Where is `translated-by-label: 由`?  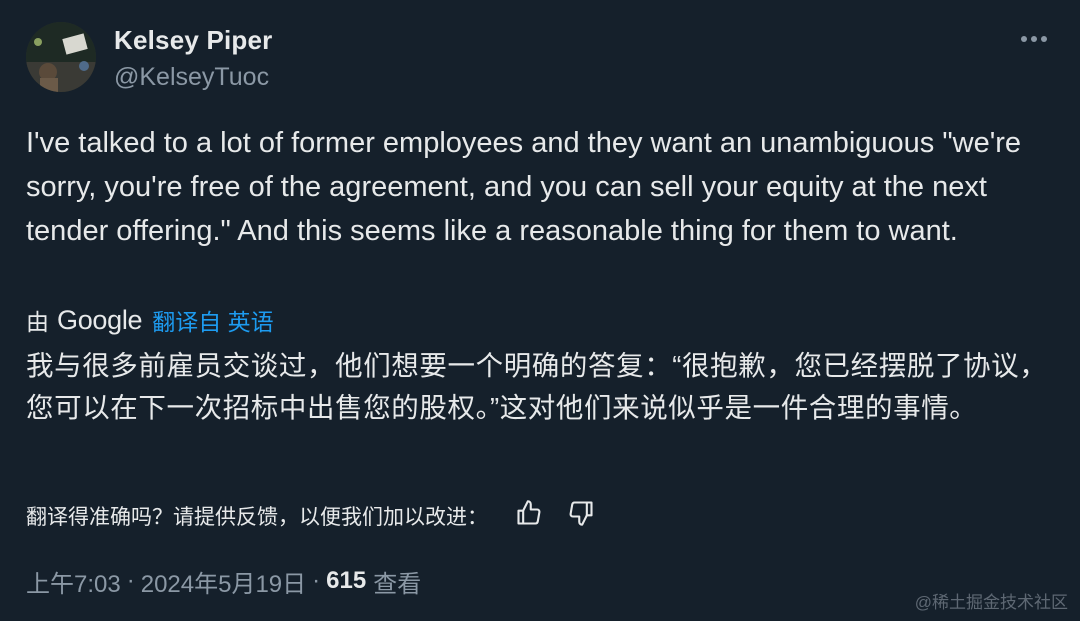
translated-by-label: 由 is located at coordinates (37, 322).